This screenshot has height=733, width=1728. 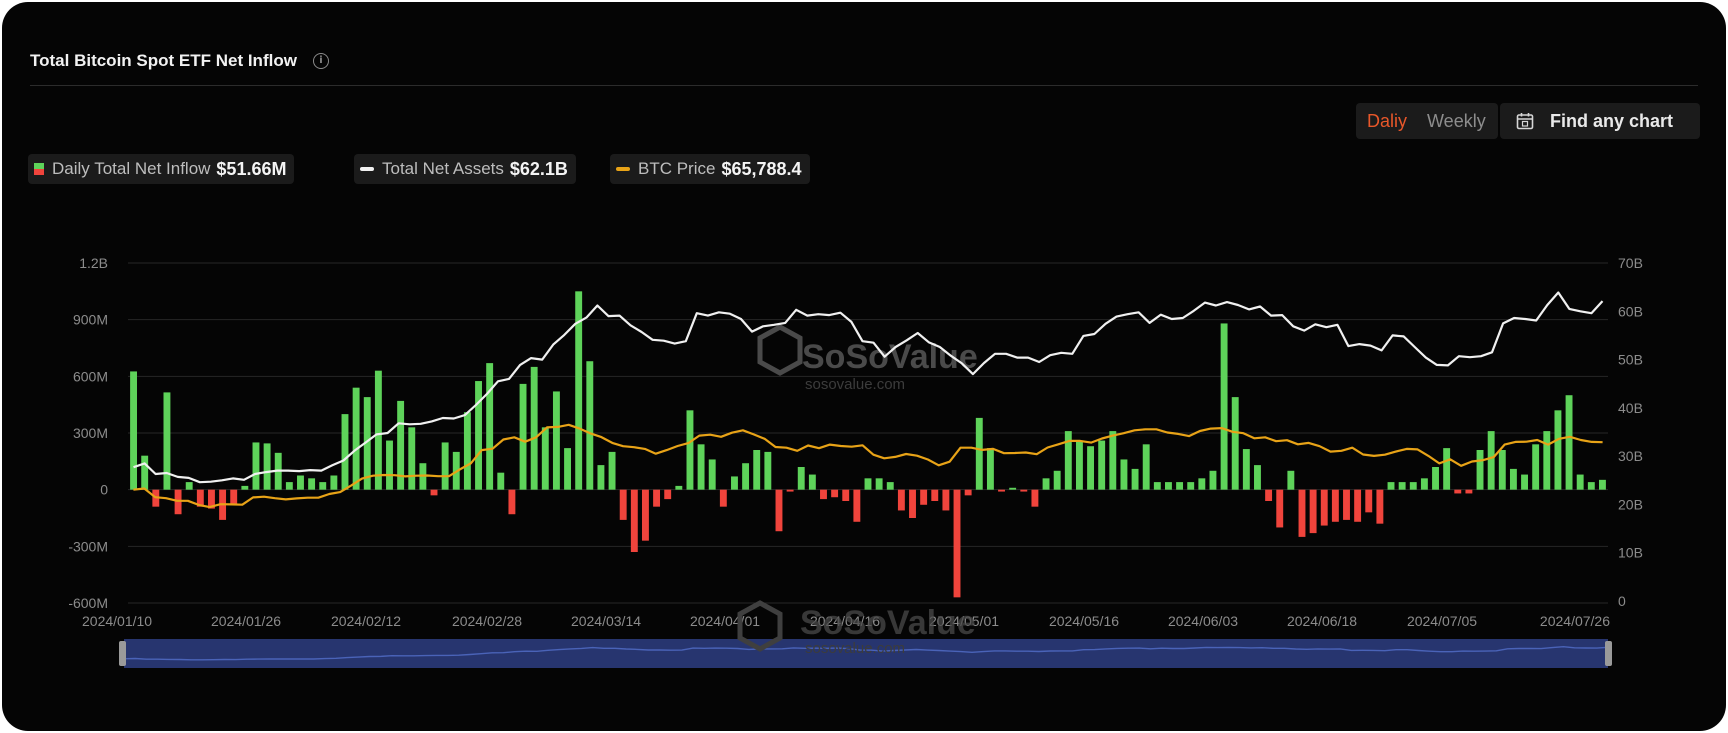 I want to click on x-tick-label: 2024/05/16, so click(x=1084, y=621).